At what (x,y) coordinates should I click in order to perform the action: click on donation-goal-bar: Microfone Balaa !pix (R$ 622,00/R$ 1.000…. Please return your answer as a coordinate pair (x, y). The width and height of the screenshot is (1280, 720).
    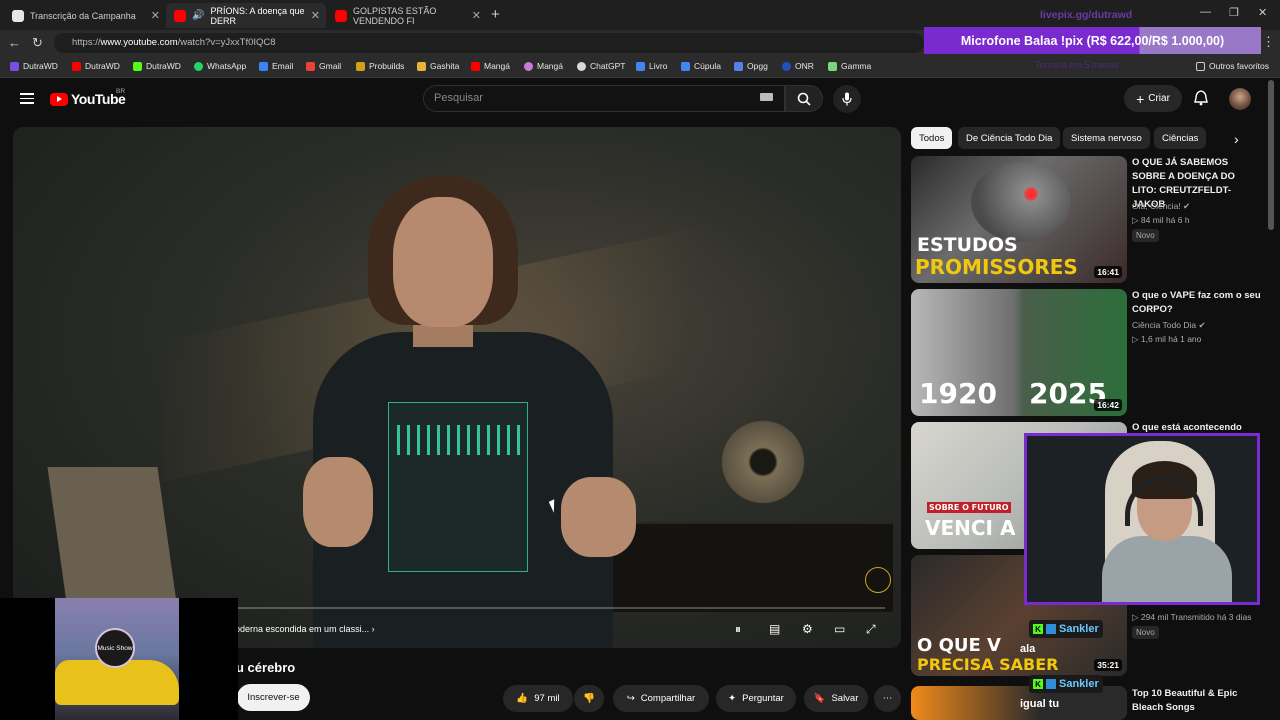
    Looking at the image, I should click on (1092, 40).